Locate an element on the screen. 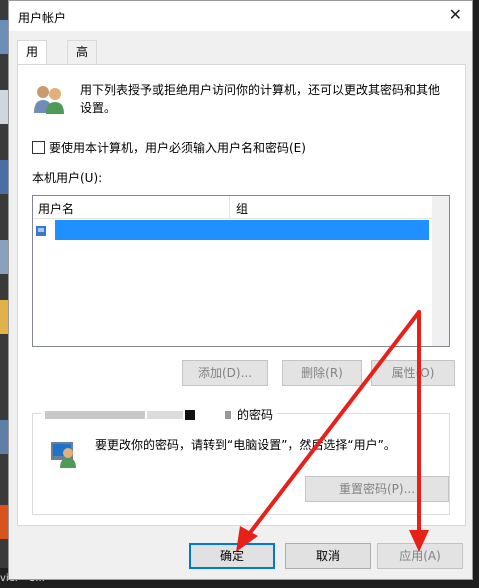  password-help-text: 要更改你的密码，请转到“电脑设置”，然后选择“用户”。 is located at coordinates (245, 445).